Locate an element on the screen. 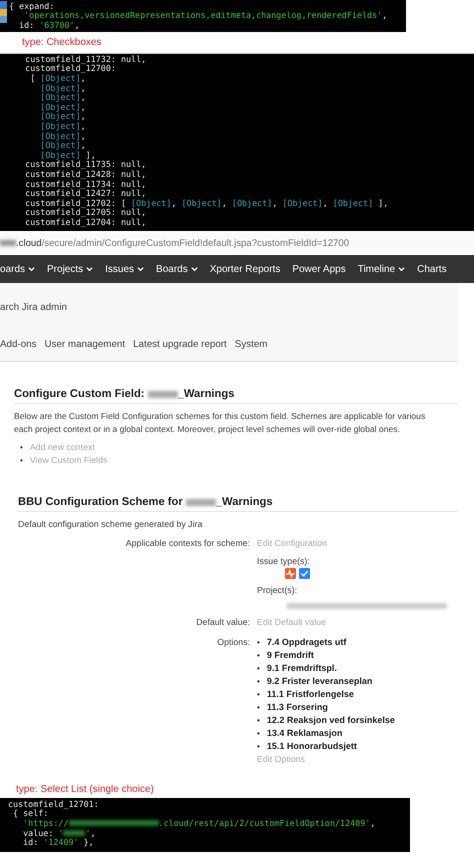 This screenshot has height=856, width=474. code-text: '63700' is located at coordinates (57, 25).